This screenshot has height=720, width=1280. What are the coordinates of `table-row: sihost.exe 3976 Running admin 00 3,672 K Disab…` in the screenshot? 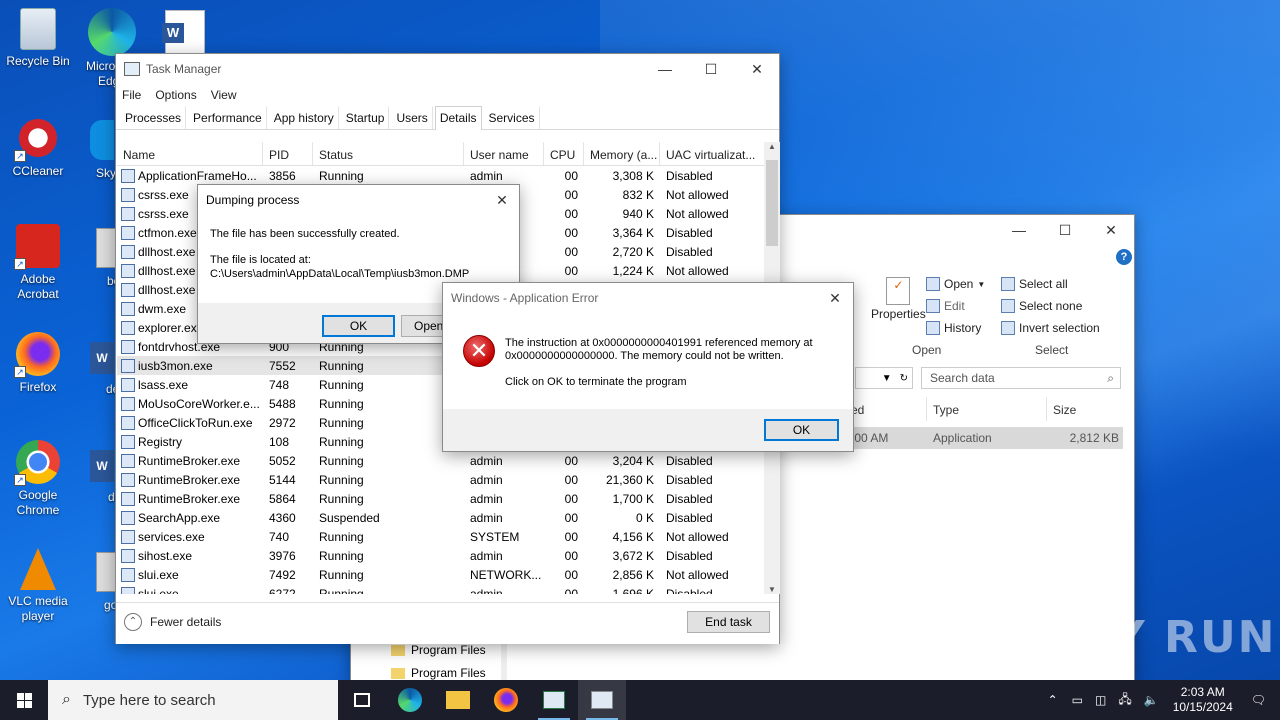 It's located at (441, 555).